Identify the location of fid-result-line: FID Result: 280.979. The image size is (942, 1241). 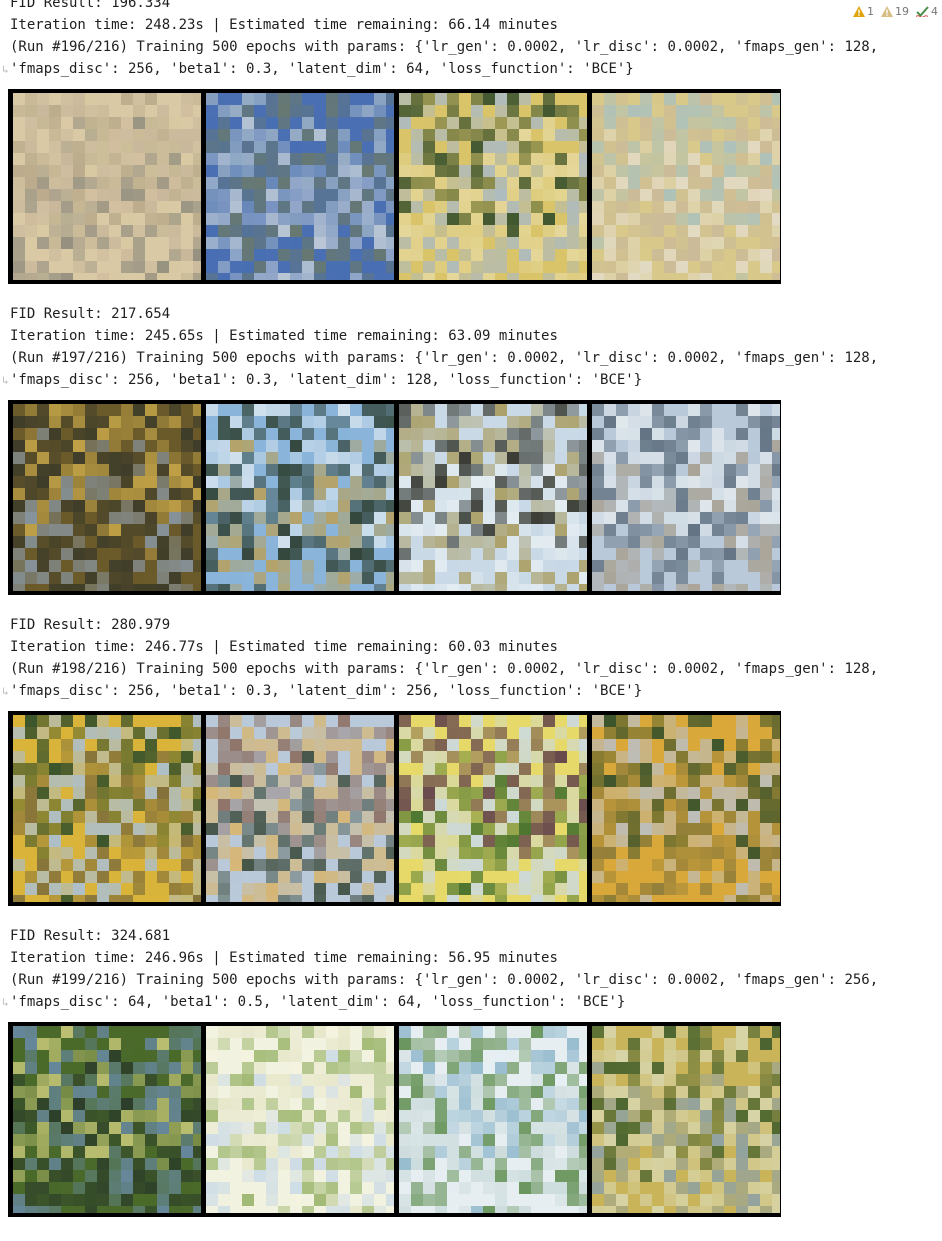
(444, 625).